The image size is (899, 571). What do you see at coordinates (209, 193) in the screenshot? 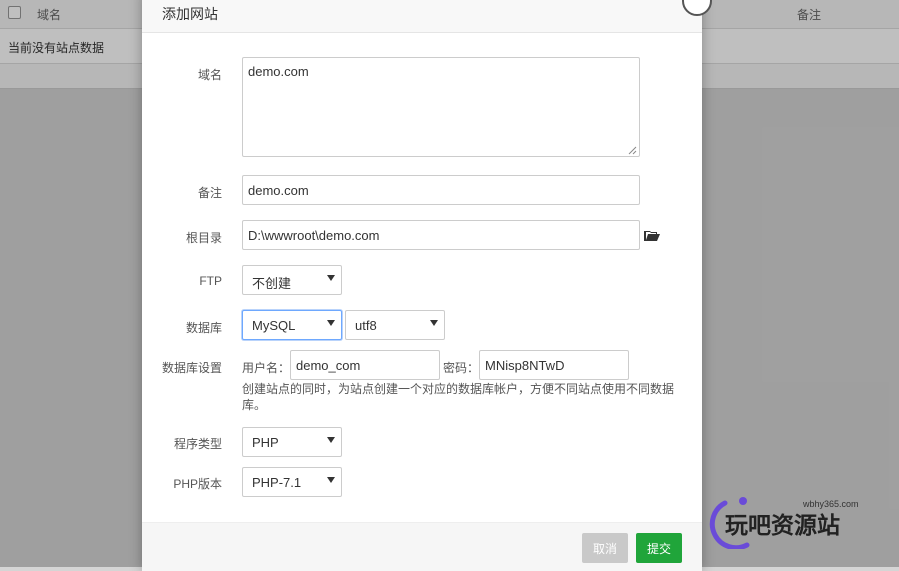
I see `remark-label: 备注` at bounding box center [209, 193].